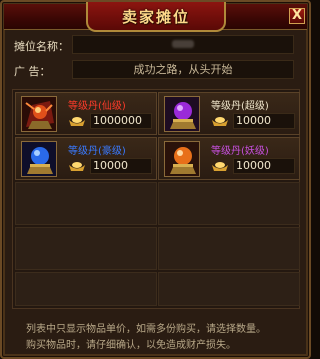  Describe the element at coordinates (39, 114) in the screenshot. I see `dan-icon-immortal` at that location.